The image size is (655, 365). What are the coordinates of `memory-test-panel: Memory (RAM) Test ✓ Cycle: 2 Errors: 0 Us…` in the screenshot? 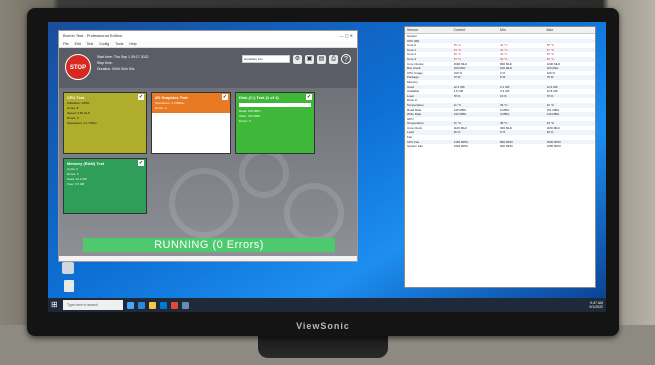 It's located at (105, 186).